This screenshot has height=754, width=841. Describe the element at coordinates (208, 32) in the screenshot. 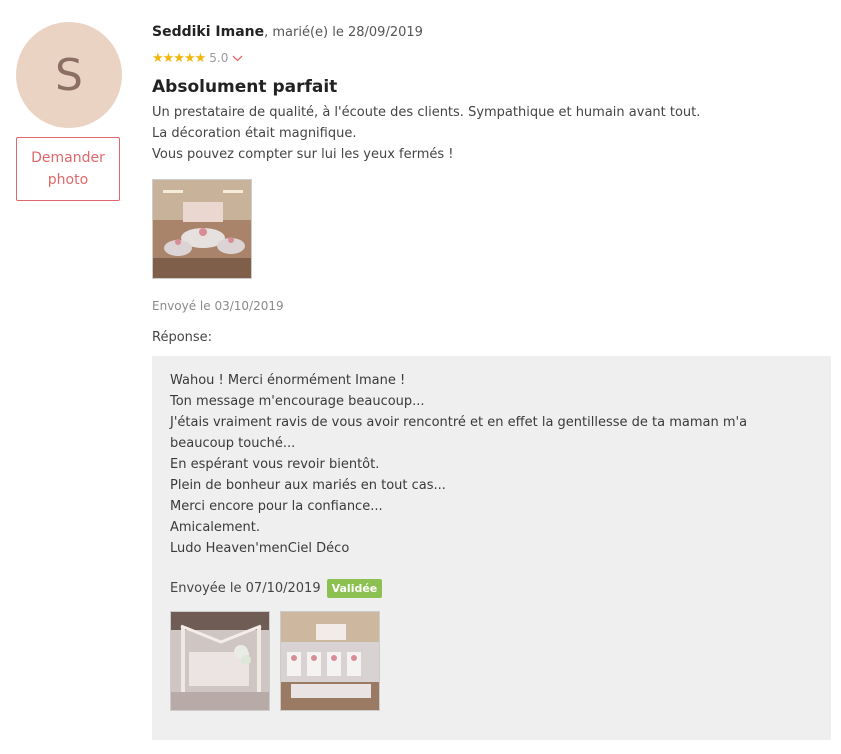

I see `author-name: Seddiki Imane` at that location.